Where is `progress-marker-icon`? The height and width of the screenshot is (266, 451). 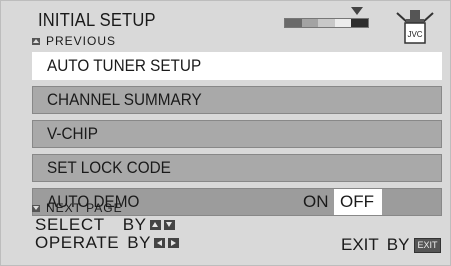
progress-marker-icon is located at coordinates (357, 11).